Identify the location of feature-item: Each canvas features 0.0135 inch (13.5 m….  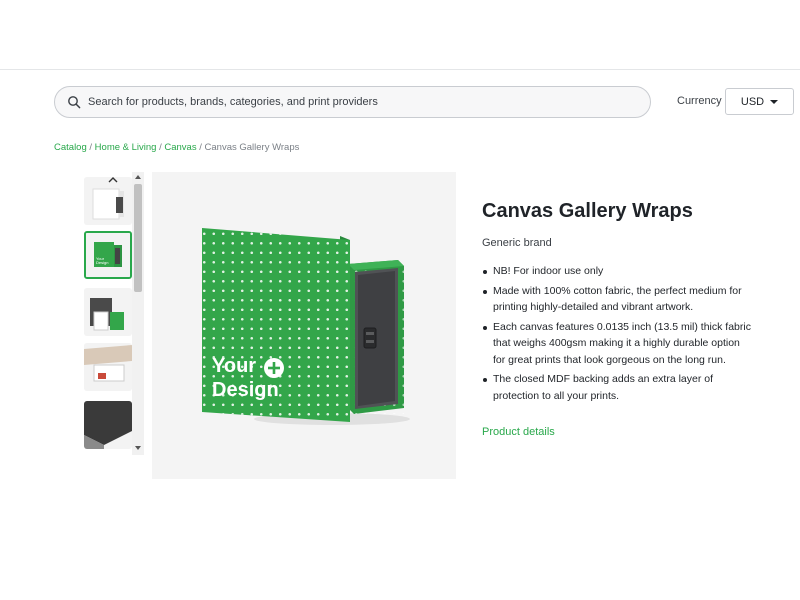
(617, 344).